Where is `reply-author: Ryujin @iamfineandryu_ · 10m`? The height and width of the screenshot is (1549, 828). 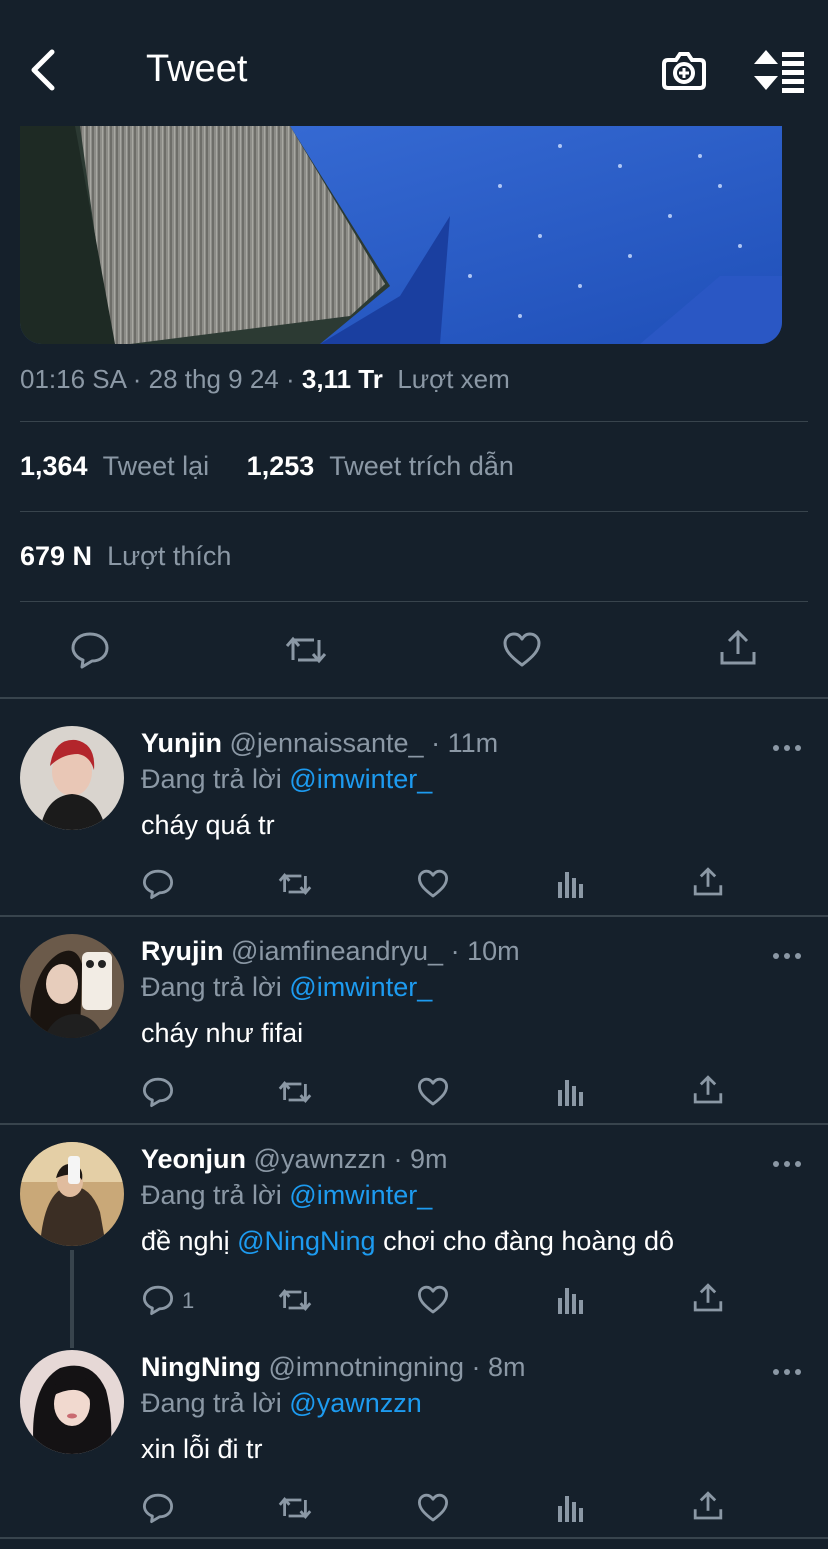 reply-author: Ryujin @iamfineandryu_ · 10m is located at coordinates (330, 951).